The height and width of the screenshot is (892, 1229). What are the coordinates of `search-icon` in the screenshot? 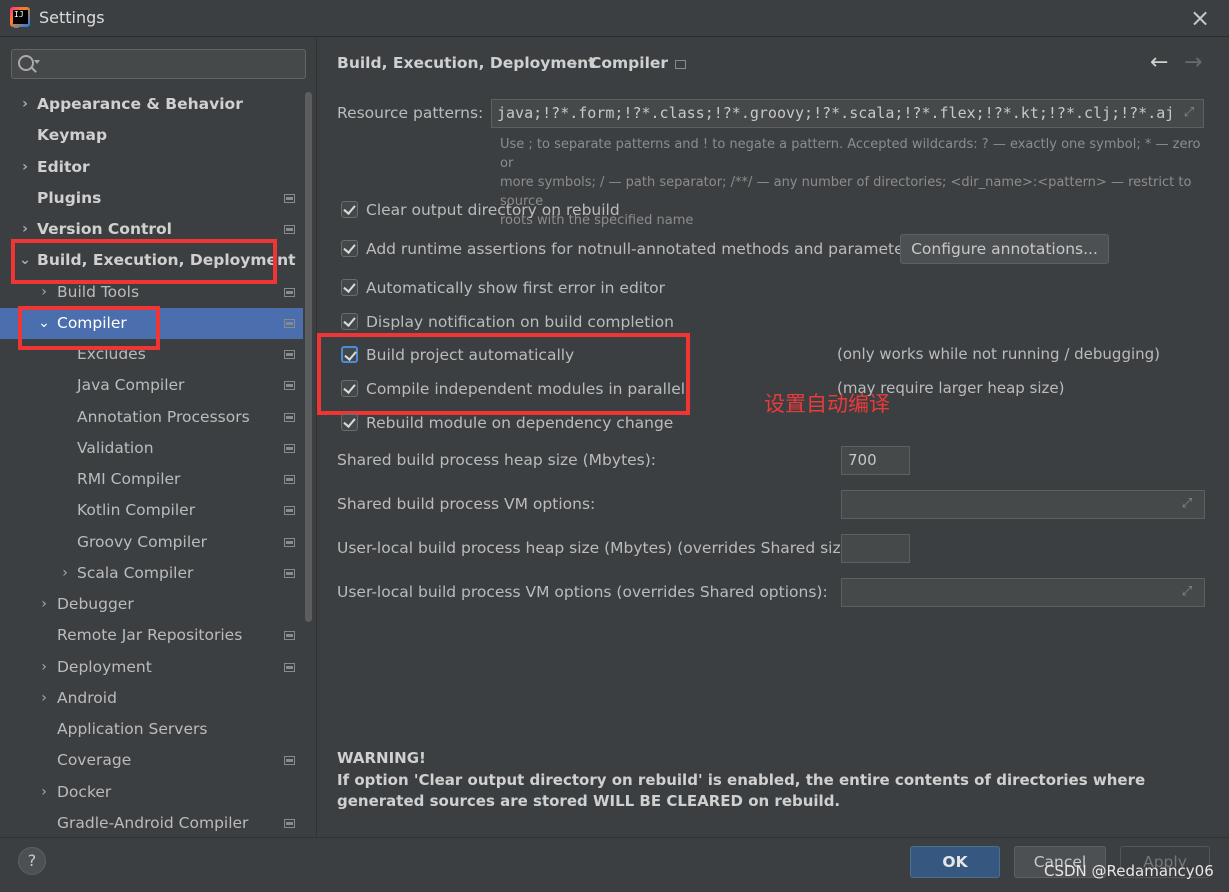 It's located at (26, 63).